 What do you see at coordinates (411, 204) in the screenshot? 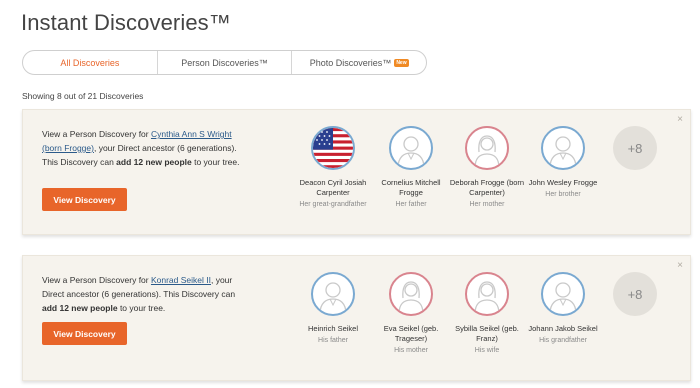
I see `person-relation: Her father` at bounding box center [411, 204].